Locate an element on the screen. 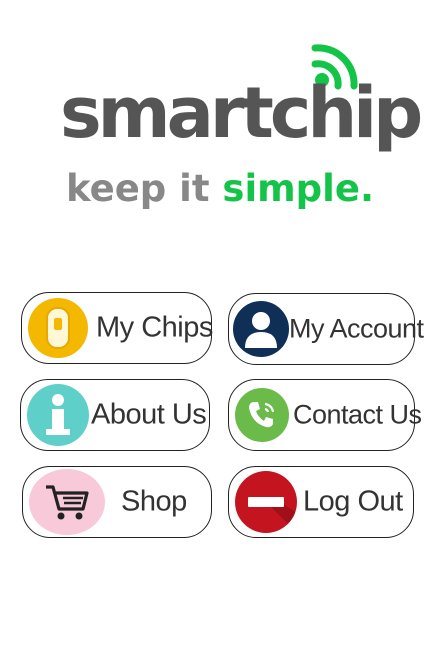 Image resolution: width=440 pixels, height=660 pixels. contact-us-label: Contact Us is located at coordinates (357, 414).